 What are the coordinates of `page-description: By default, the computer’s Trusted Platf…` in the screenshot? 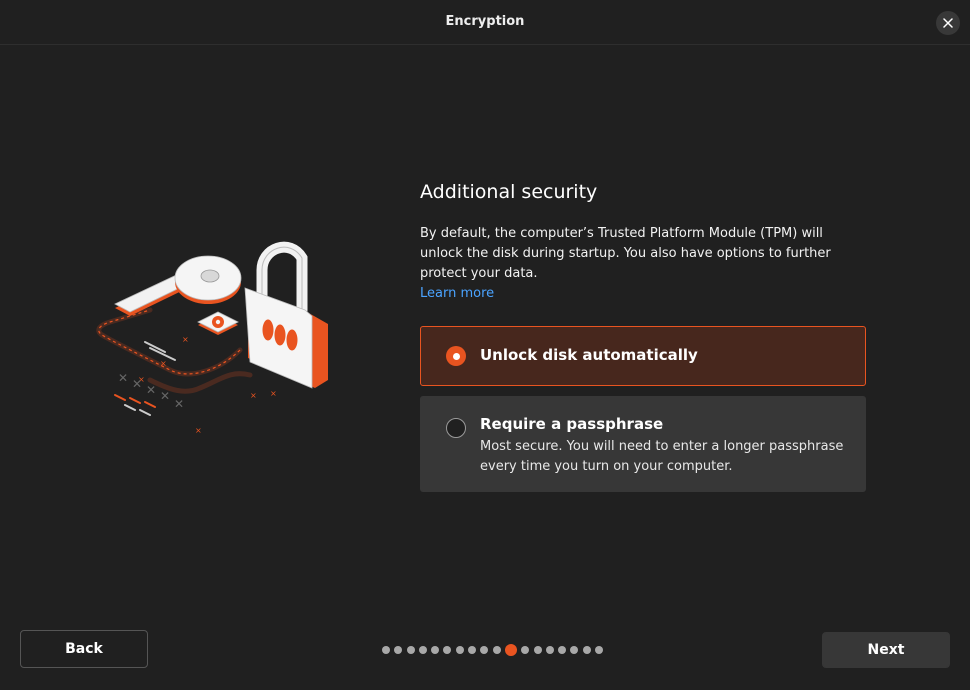 It's located at (630, 264).